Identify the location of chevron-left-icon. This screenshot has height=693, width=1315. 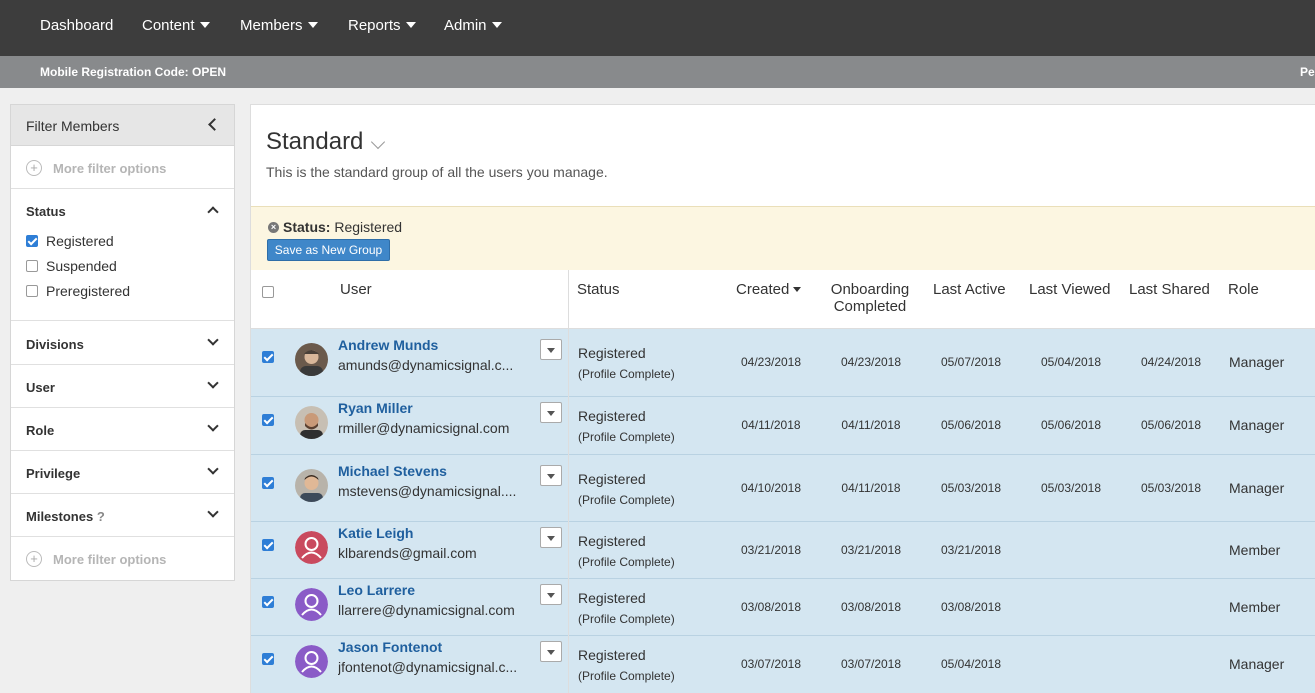
(214, 124).